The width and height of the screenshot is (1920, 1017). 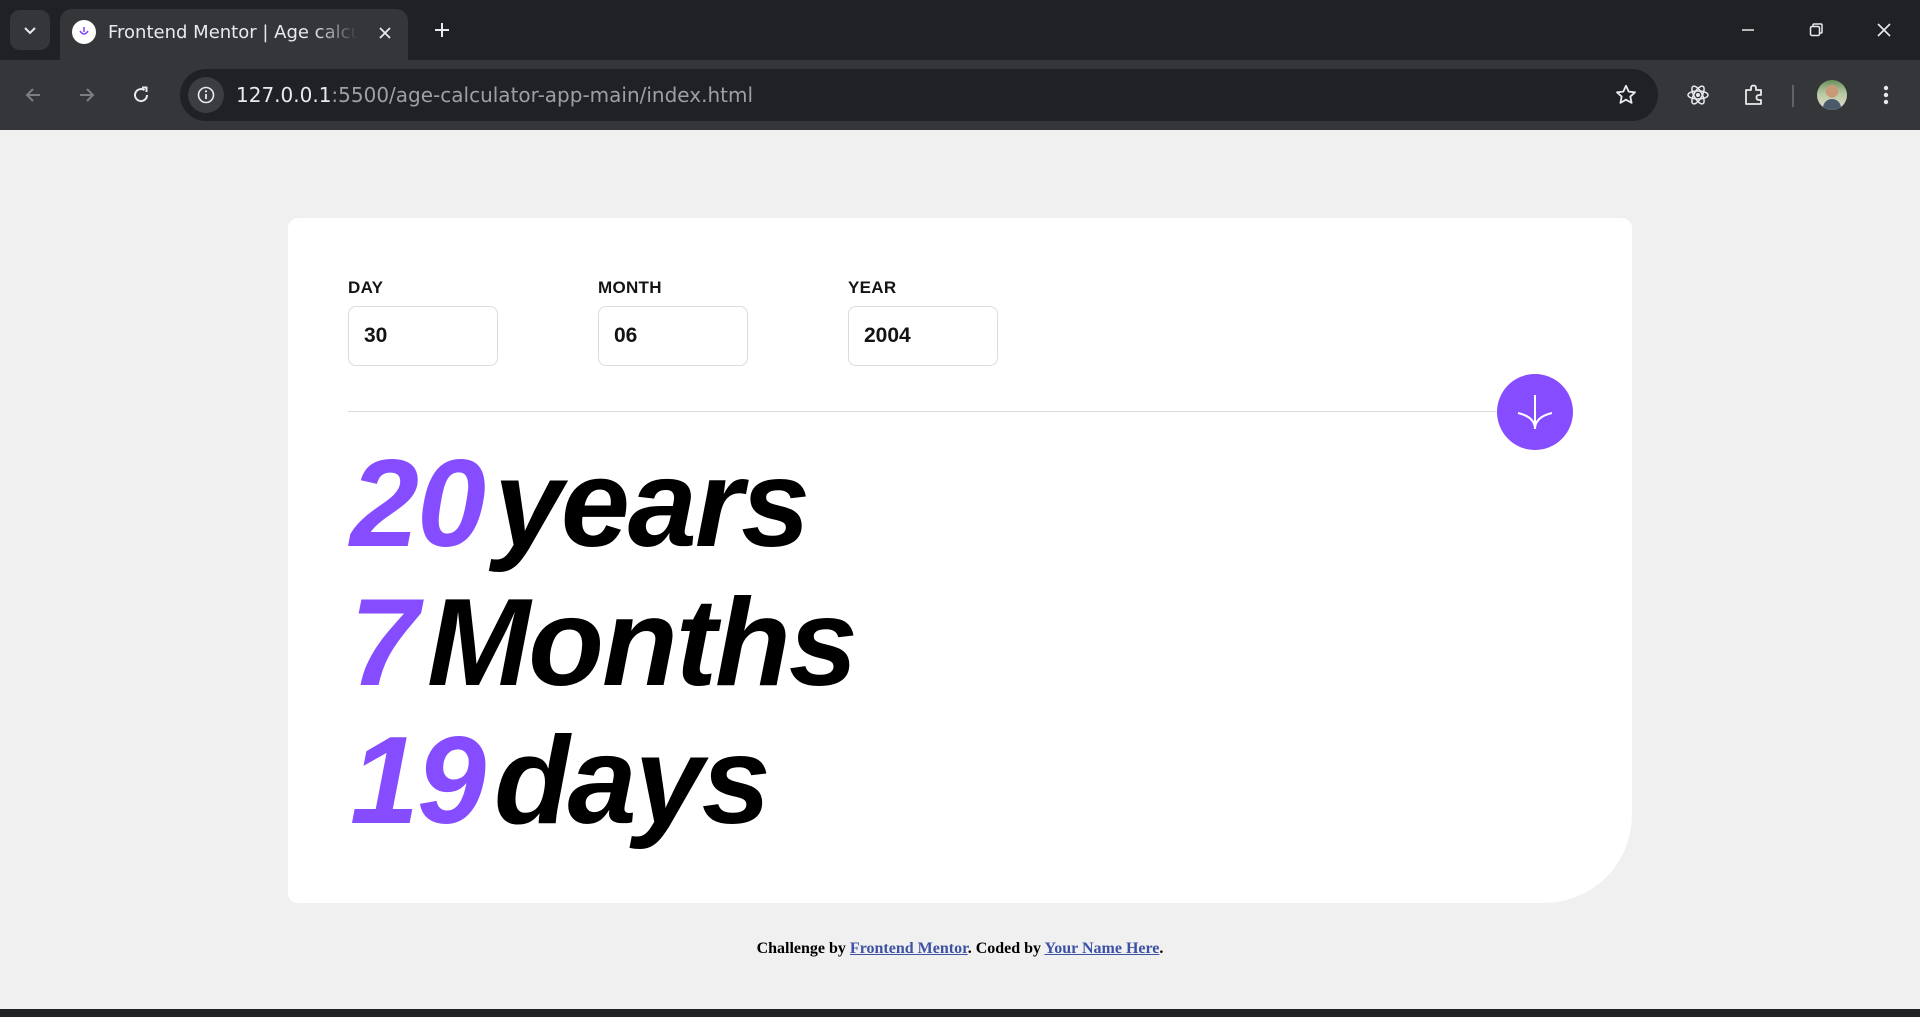 I want to click on attribution-middle: . Coded by, so click(x=1004, y=948).